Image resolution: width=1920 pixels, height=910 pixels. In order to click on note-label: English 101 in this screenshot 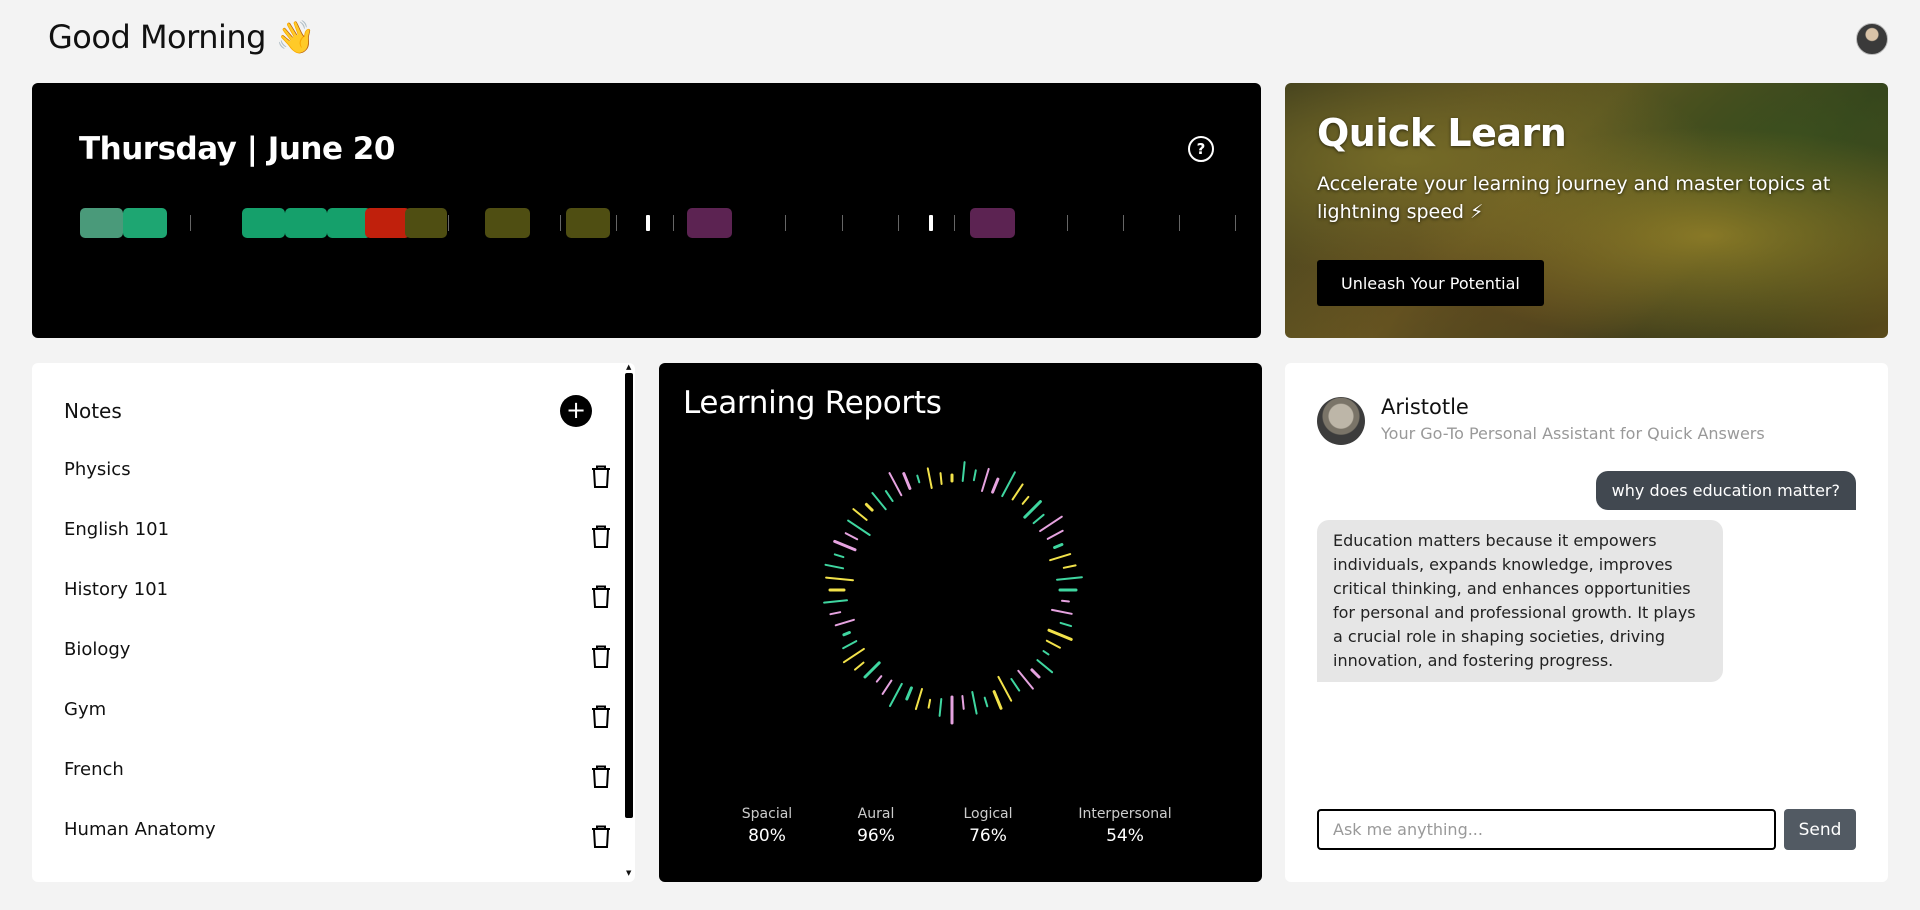, I will do `click(117, 529)`.